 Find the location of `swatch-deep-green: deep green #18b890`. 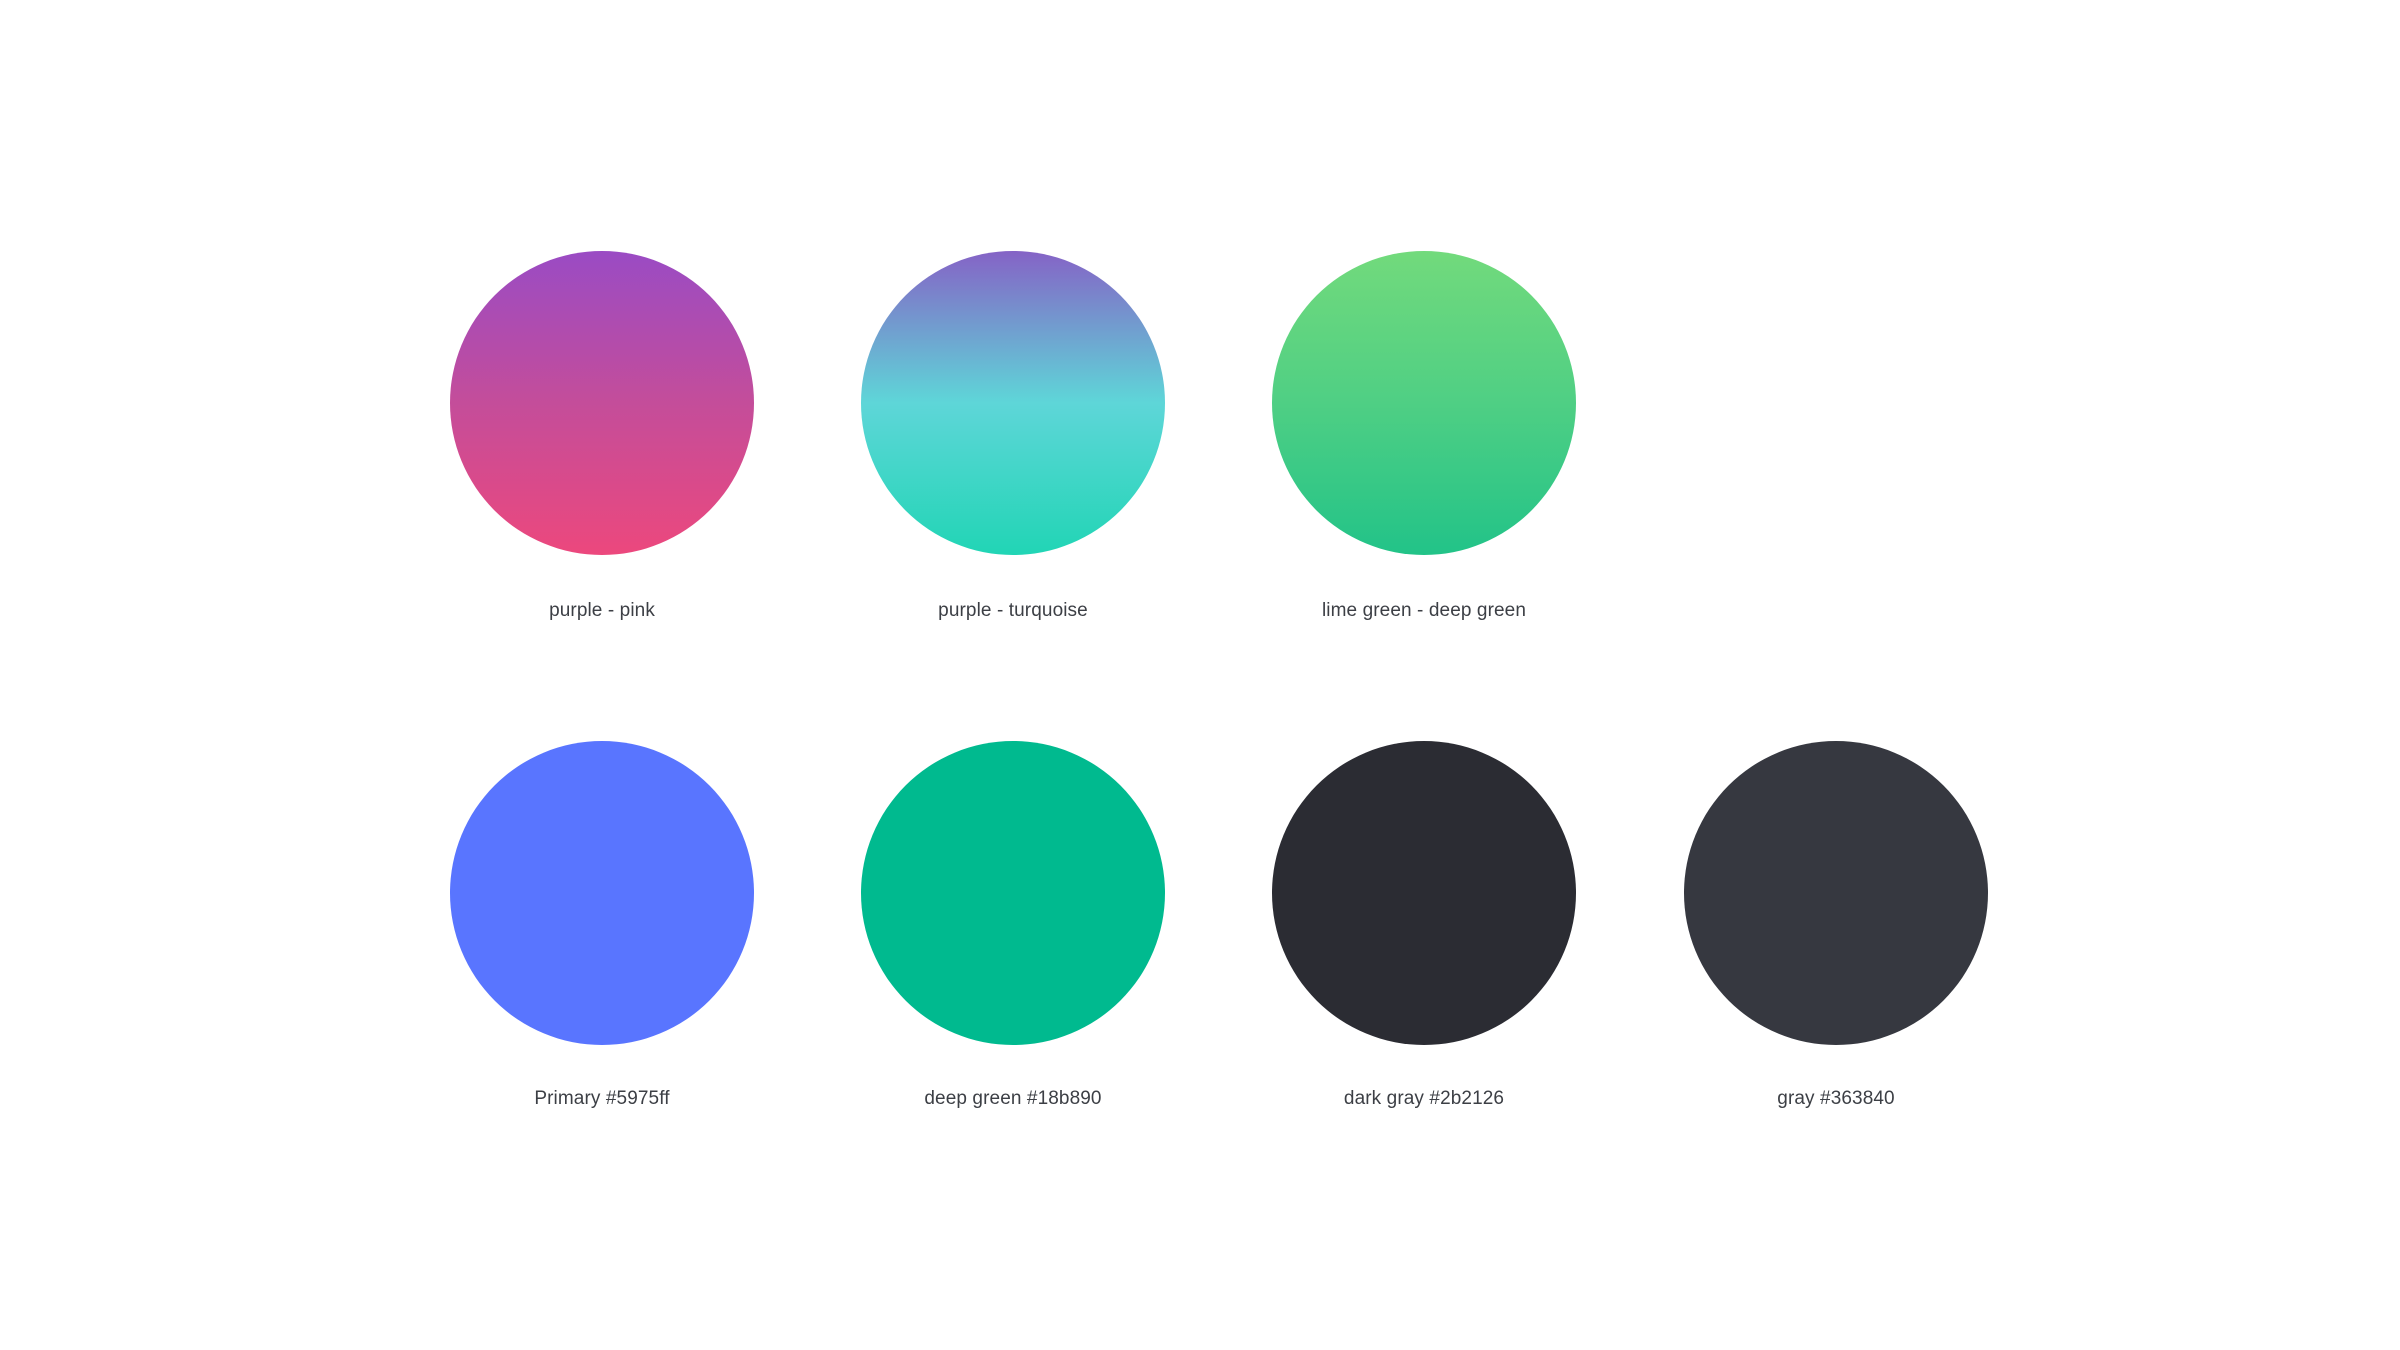

swatch-deep-green: deep green #18b890 is located at coordinates (1013, 925).